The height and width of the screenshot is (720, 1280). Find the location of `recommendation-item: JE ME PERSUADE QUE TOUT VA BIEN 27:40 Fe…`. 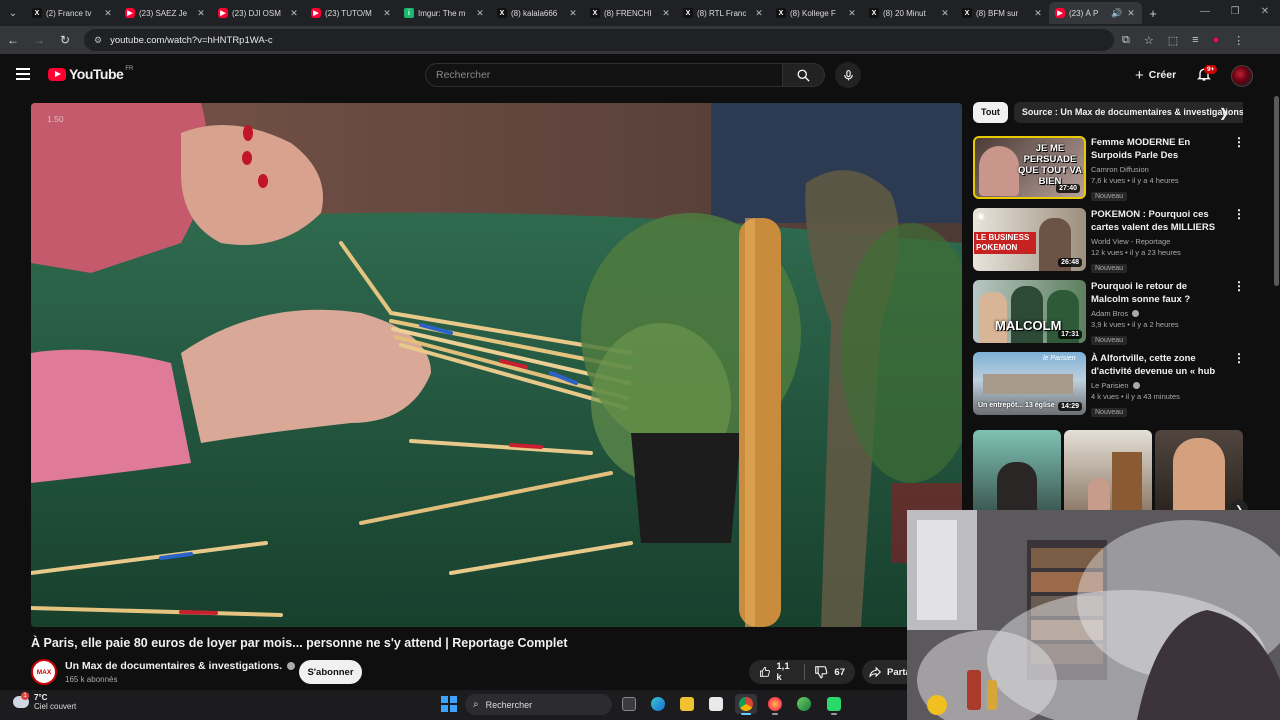

recommendation-item: JE ME PERSUADE QUE TOUT VA BIEN 27:40 Fe… is located at coordinates (1118, 168).